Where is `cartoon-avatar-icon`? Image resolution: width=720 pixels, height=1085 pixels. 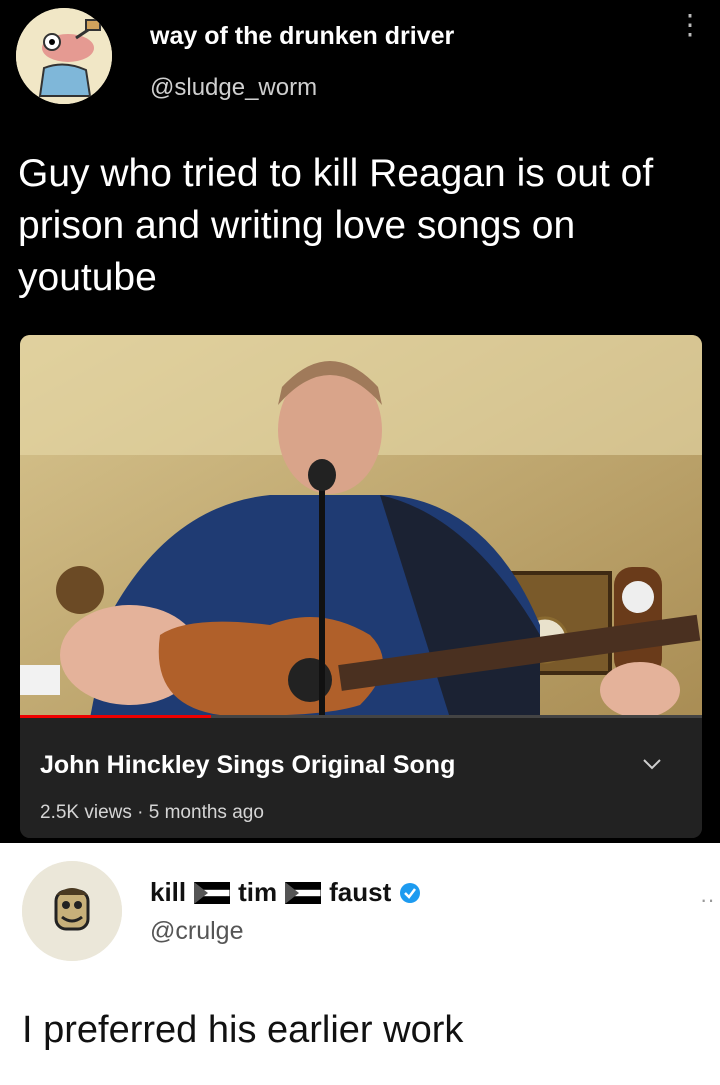 cartoon-avatar-icon is located at coordinates (64, 56).